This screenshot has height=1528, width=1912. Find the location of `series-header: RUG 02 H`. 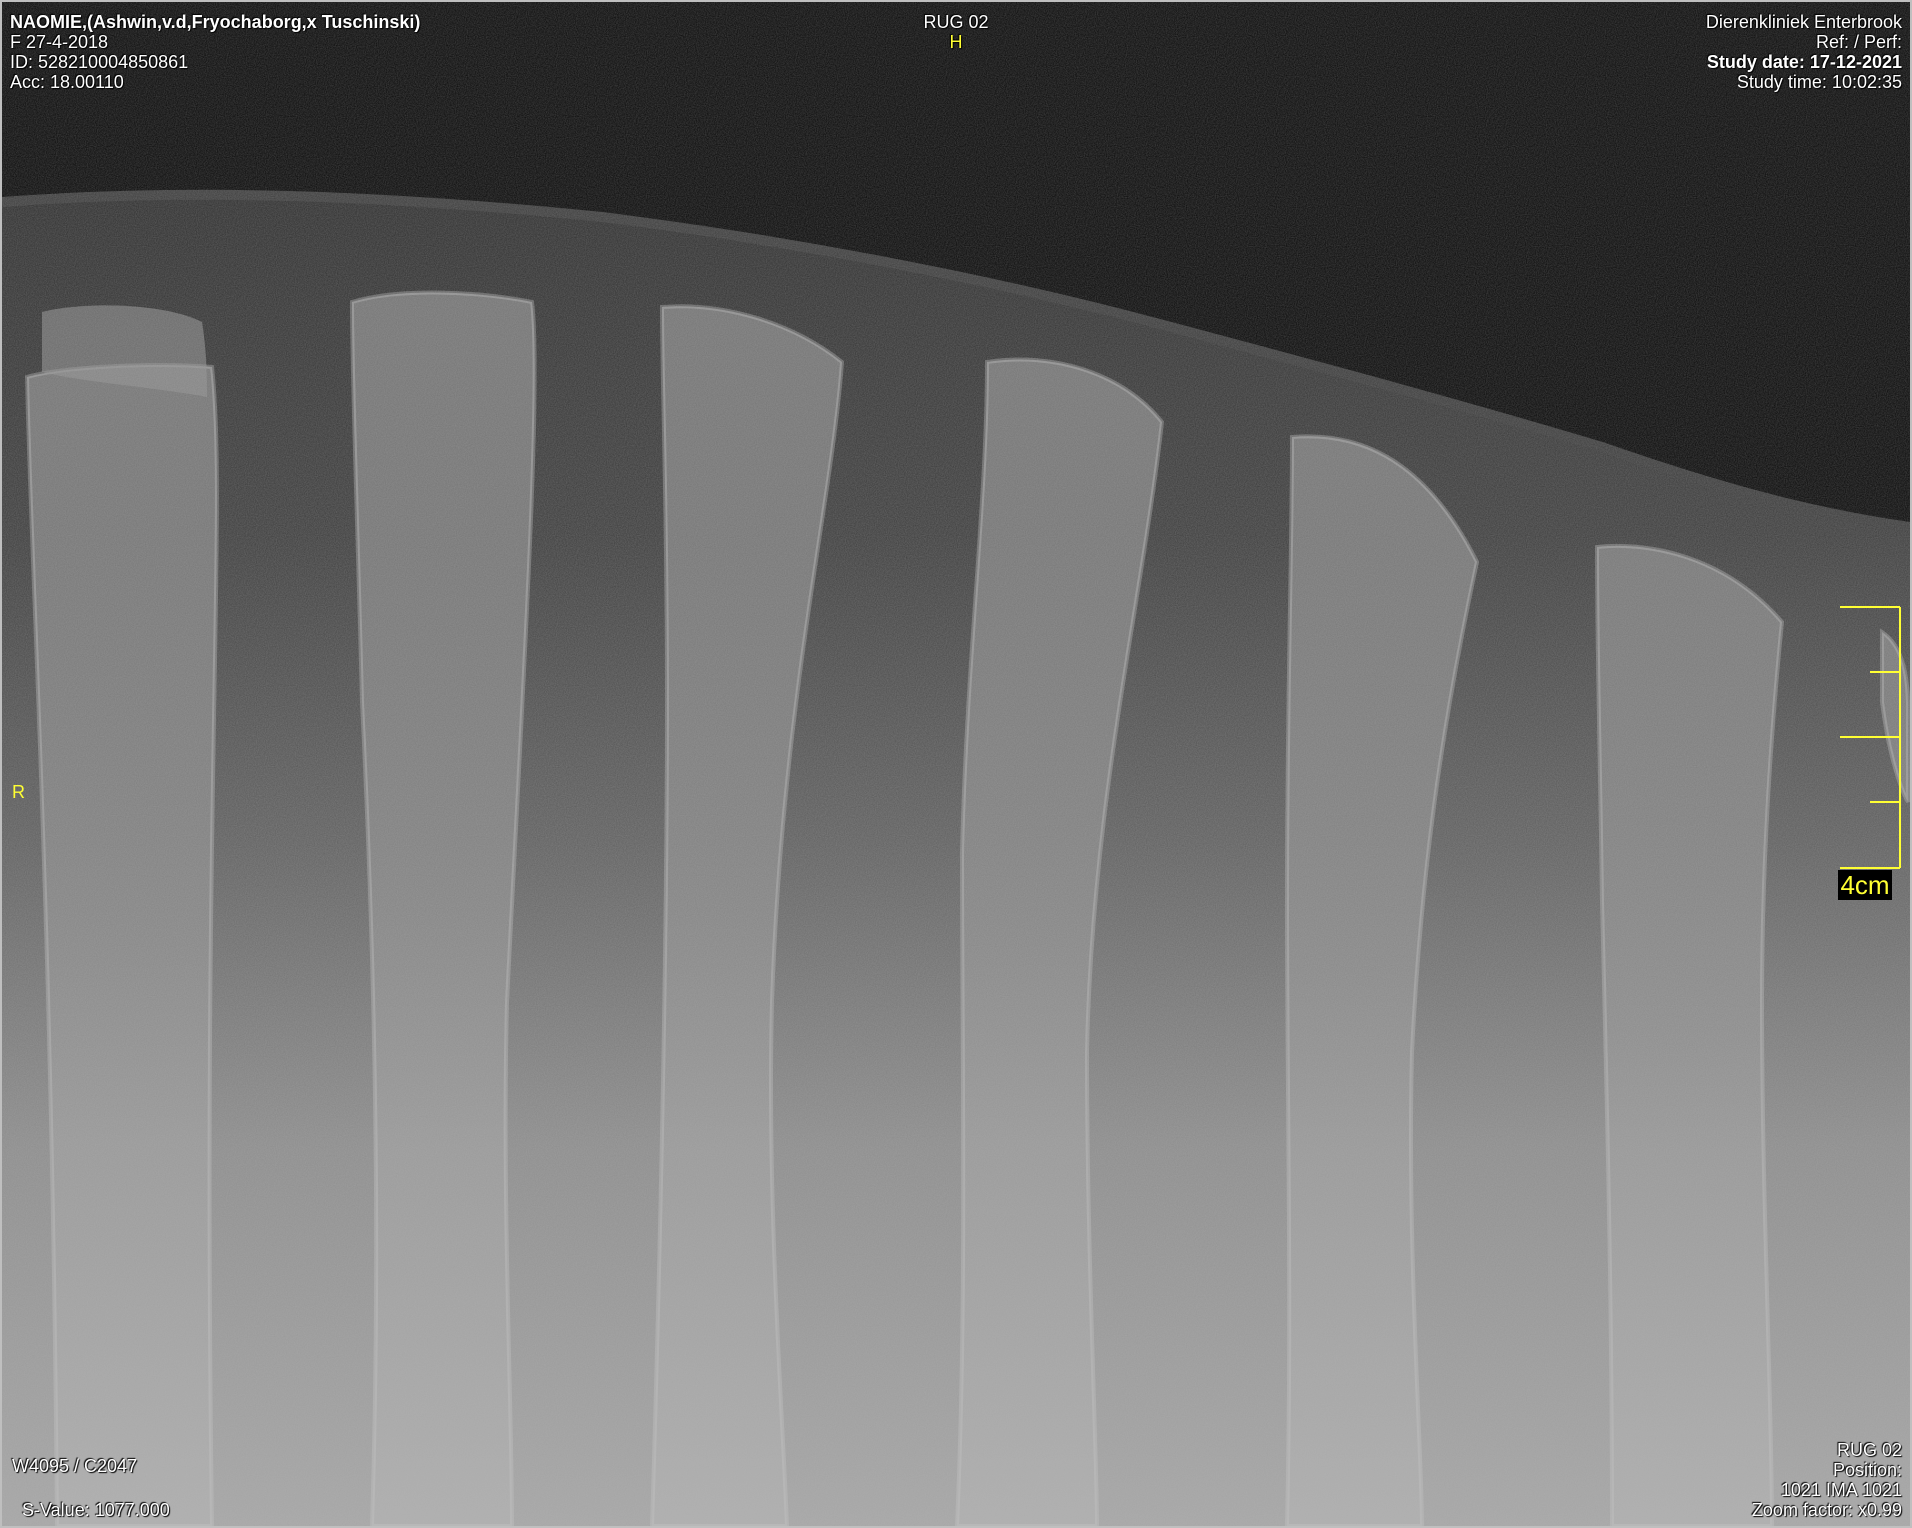

series-header: RUG 02 H is located at coordinates (956, 32).